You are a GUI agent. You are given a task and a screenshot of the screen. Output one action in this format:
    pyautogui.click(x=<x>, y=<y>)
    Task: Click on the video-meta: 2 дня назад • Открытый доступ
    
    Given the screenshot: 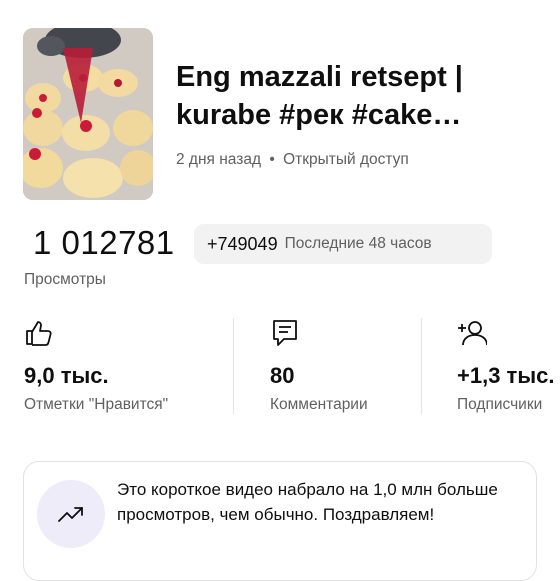 What is the action you would take?
    pyautogui.click(x=292, y=160)
    